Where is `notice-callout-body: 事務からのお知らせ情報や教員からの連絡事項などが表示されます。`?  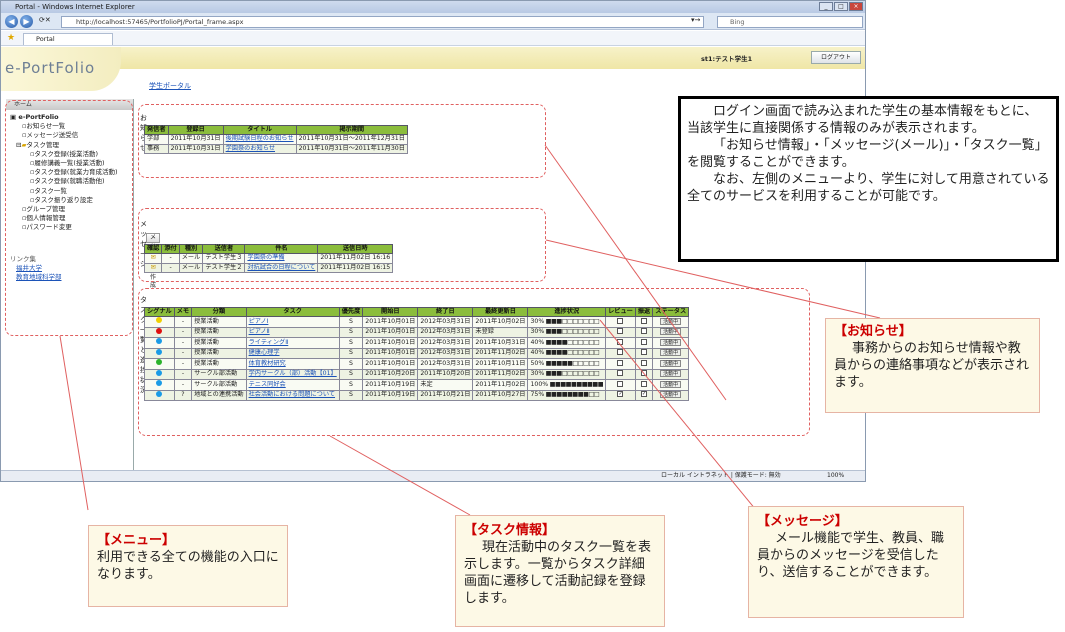
notice-callout-body: 事務からのお知らせ情報や教員からの連絡事項などが表示されます。 is located at coordinates (932, 365).